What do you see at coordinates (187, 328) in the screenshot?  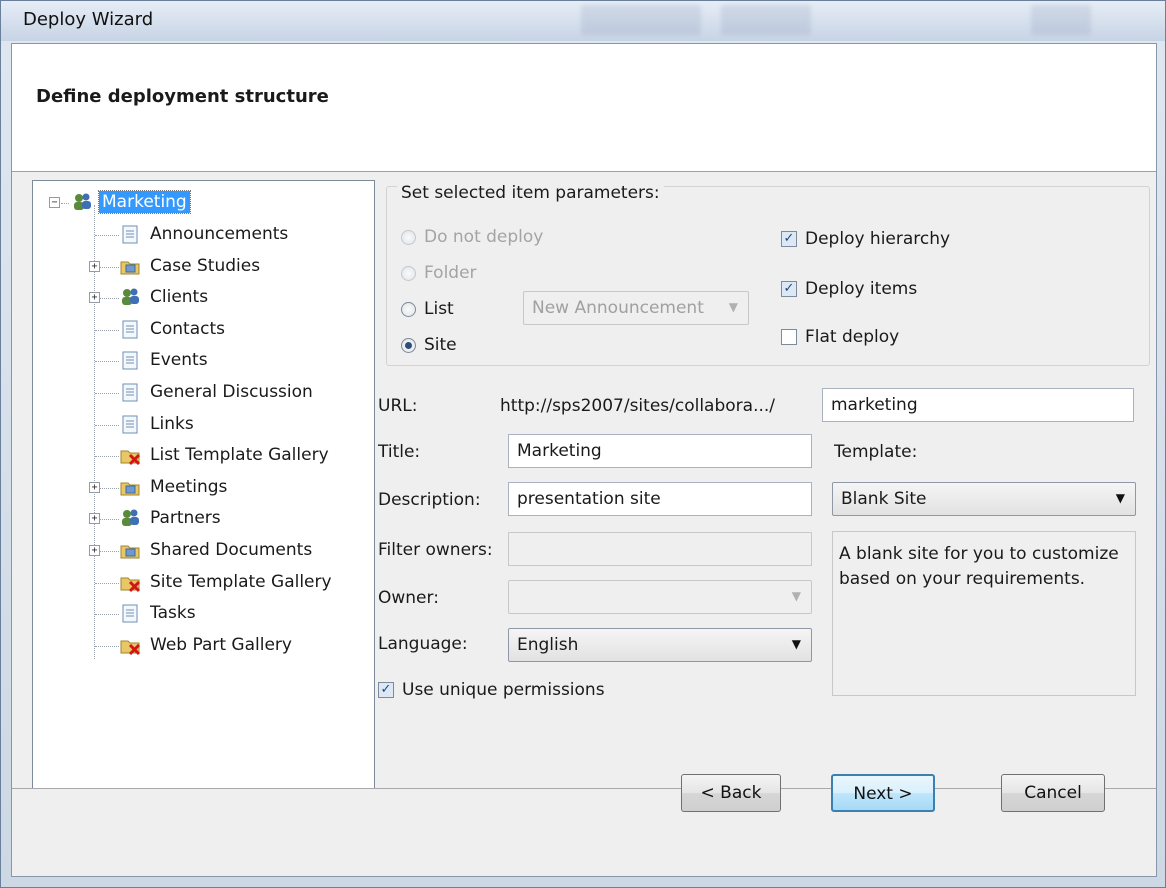 I see `tree-item-label: Contacts` at bounding box center [187, 328].